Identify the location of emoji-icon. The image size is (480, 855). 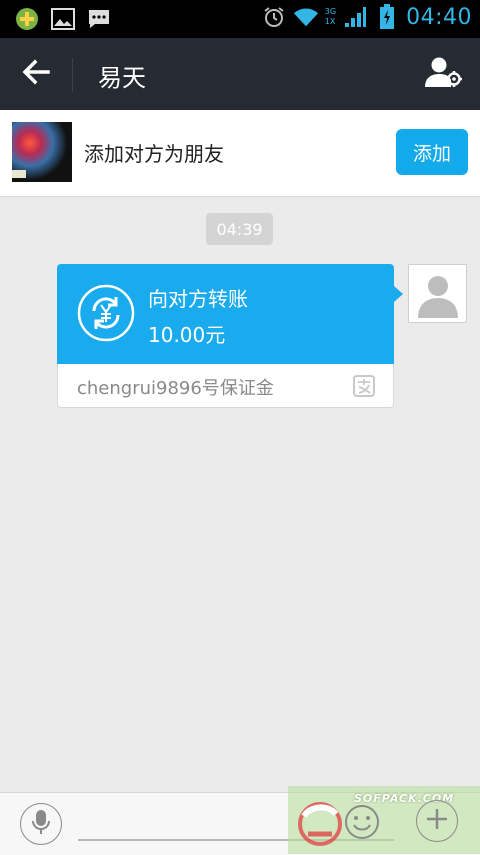
(362, 824).